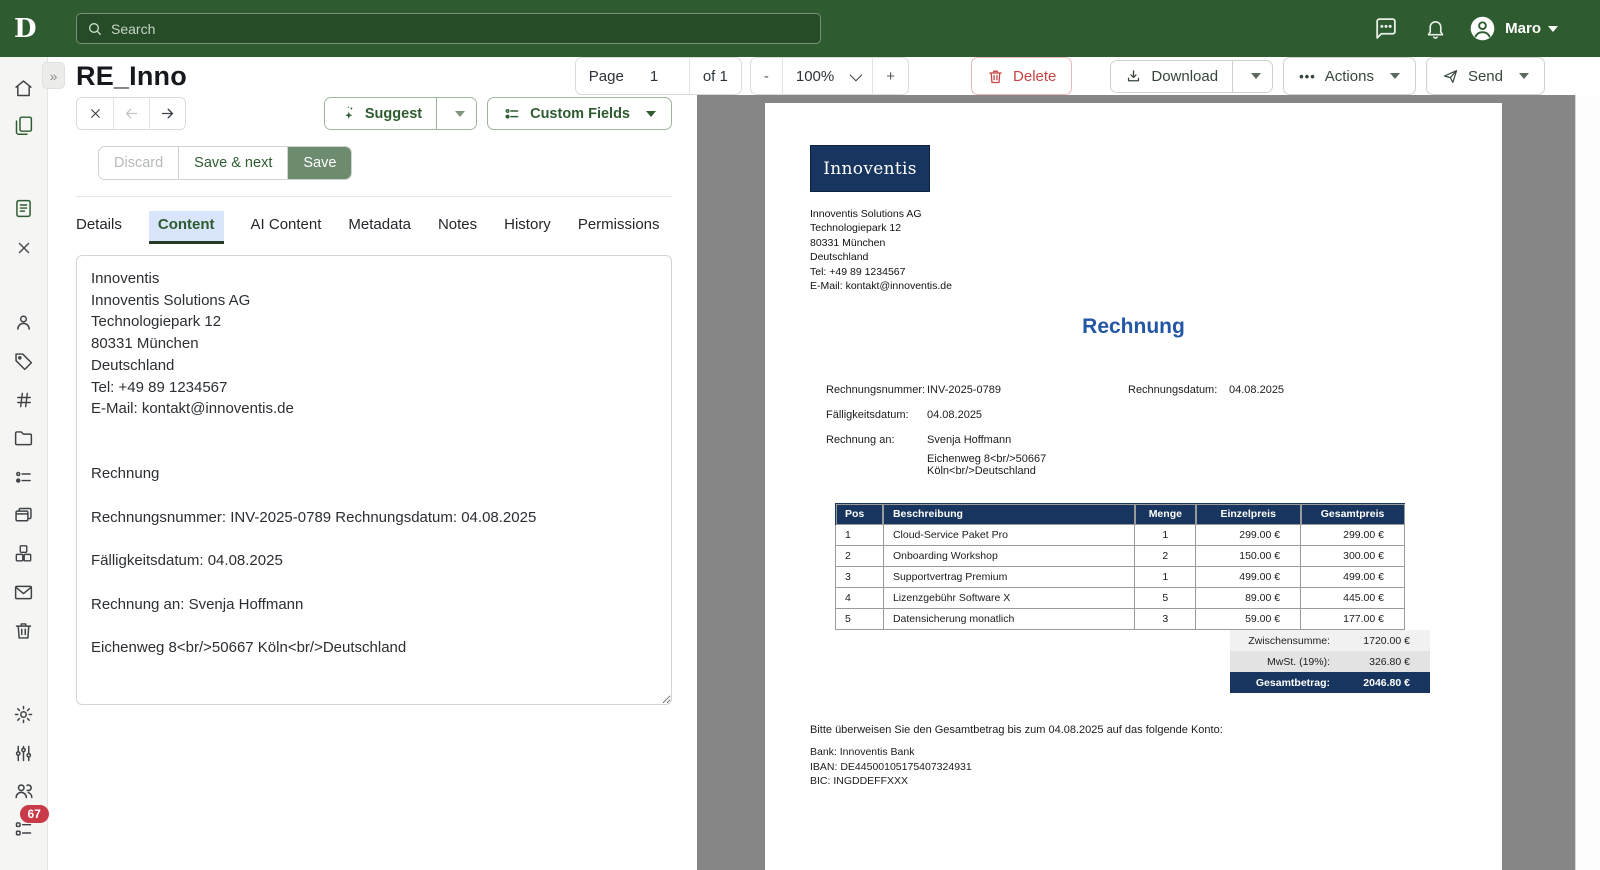 Image resolution: width=1600 pixels, height=870 pixels. I want to click on hash-icon, so click(24, 400).